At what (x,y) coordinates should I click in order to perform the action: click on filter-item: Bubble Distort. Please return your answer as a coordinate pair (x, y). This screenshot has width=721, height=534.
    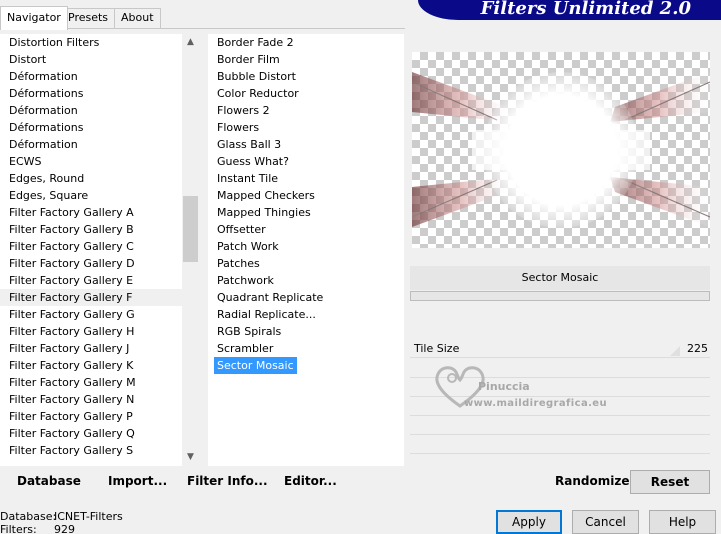
    Looking at the image, I should click on (306, 76).